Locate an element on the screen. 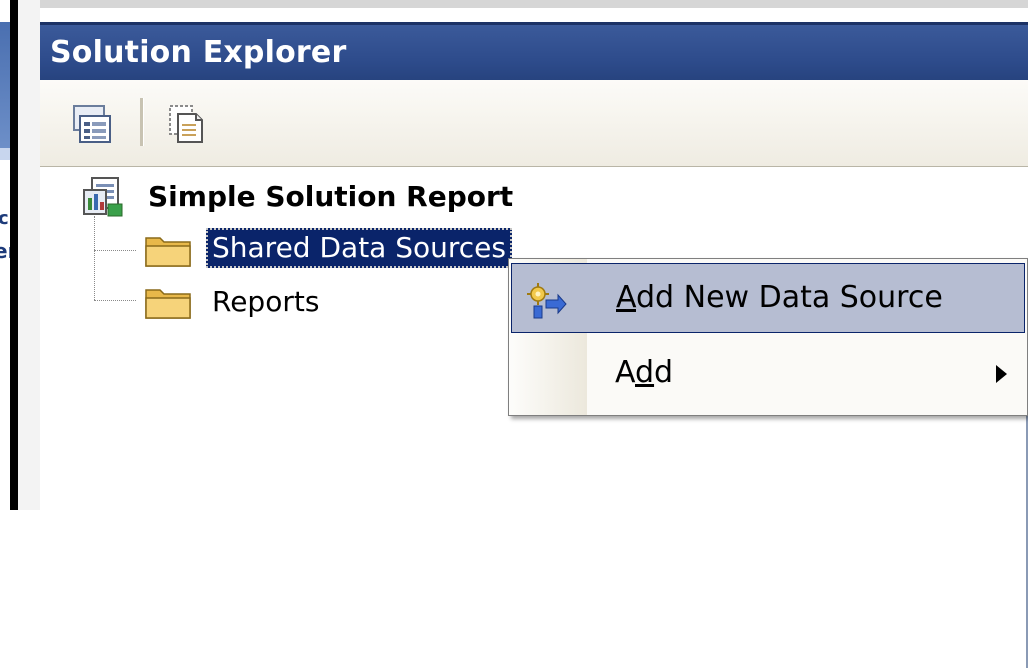  panel-title: Solution Explorer is located at coordinates (198, 52).